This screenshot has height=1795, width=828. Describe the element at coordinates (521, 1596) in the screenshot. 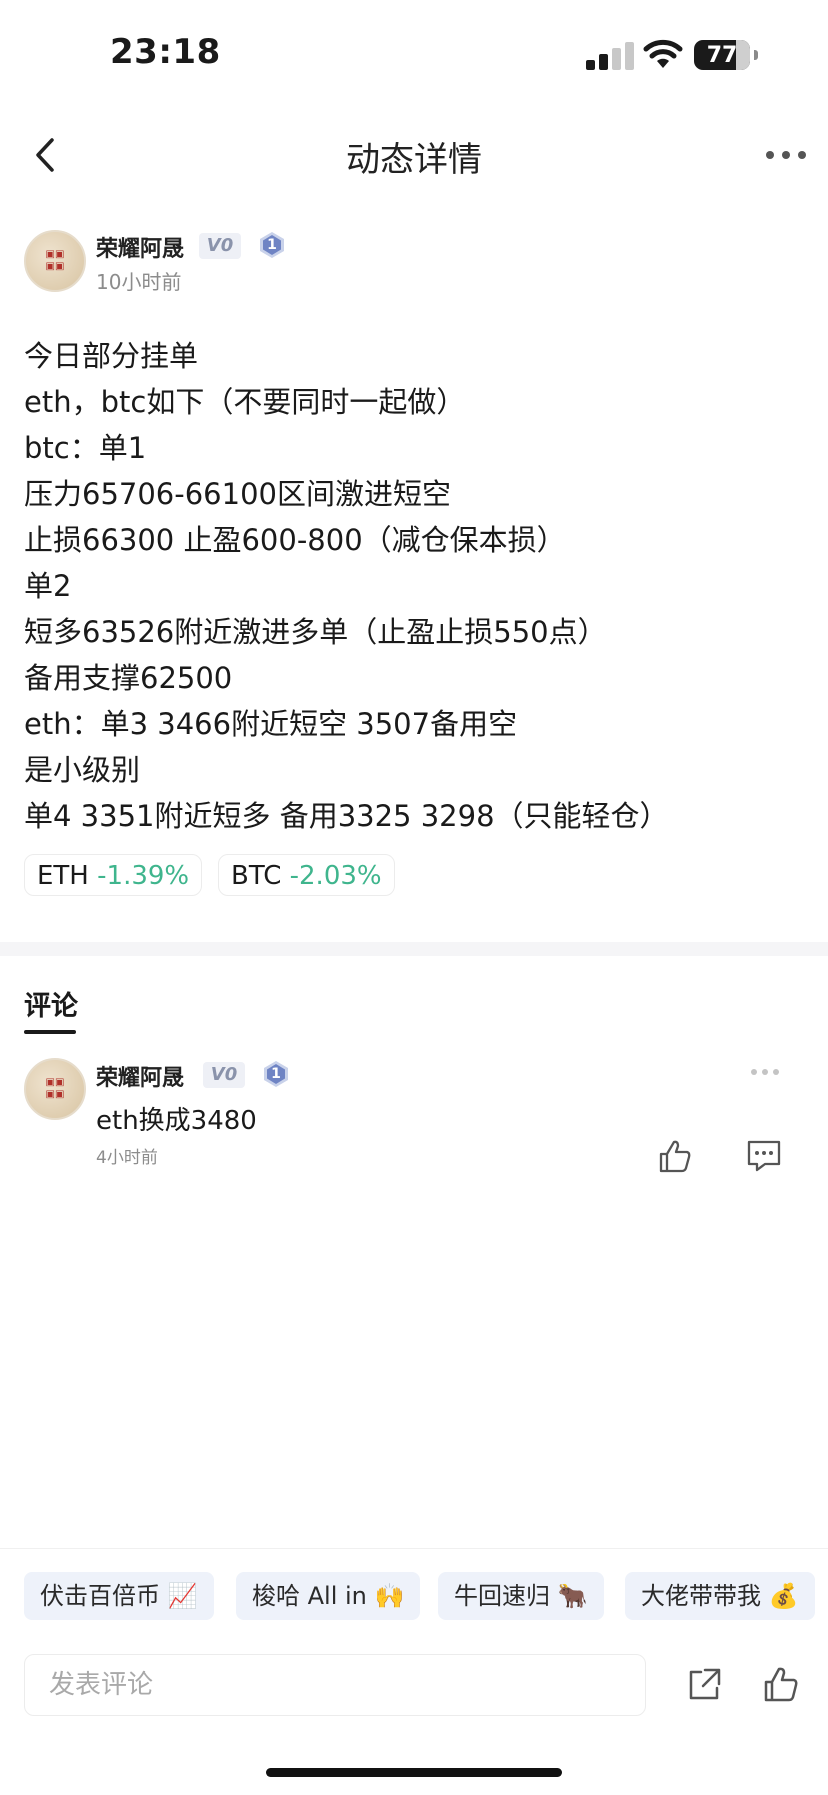

I see `quick-reply-chip: 牛回速归 🐂` at that location.